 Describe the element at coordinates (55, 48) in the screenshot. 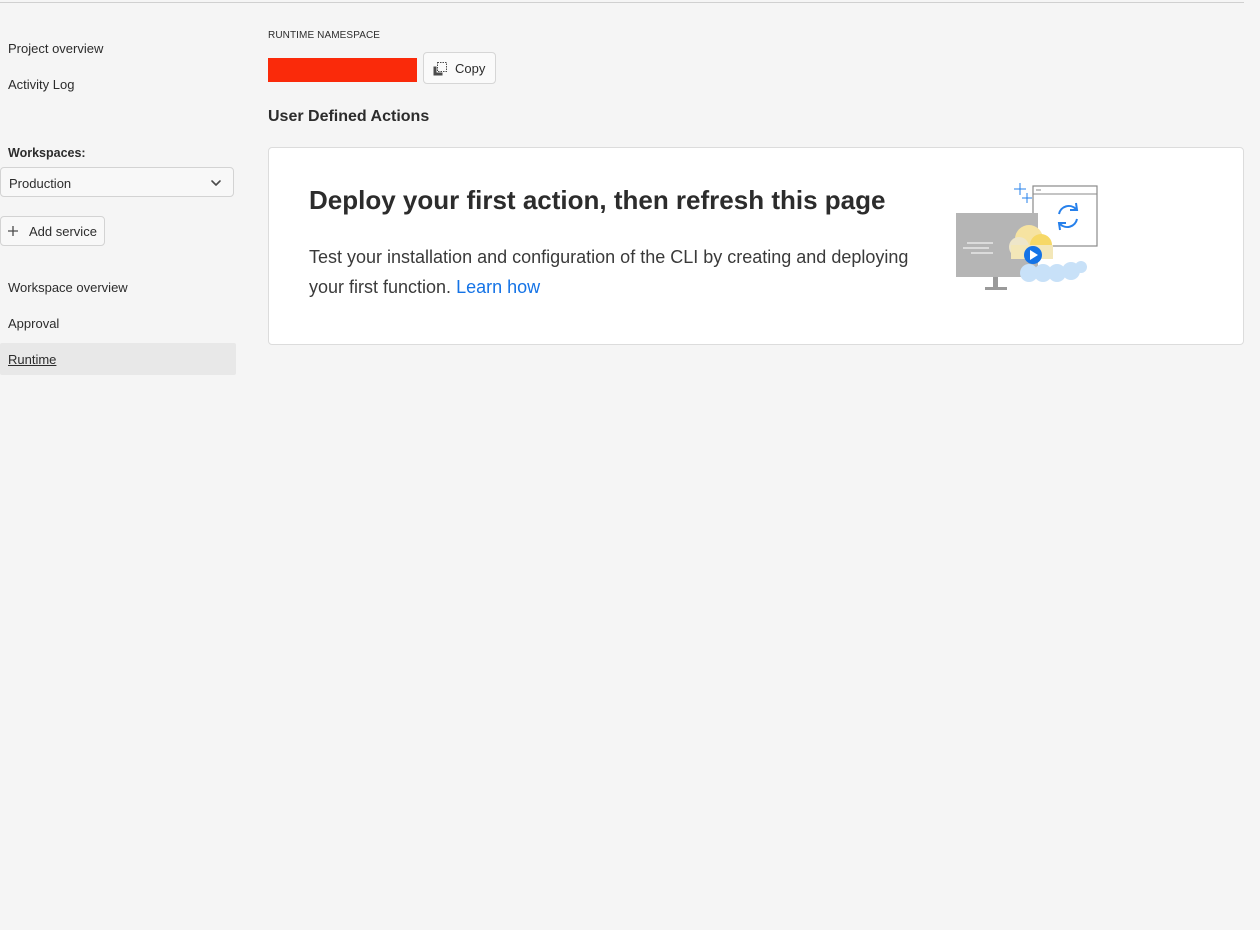

I see `nav-project-overview: Project overview` at that location.